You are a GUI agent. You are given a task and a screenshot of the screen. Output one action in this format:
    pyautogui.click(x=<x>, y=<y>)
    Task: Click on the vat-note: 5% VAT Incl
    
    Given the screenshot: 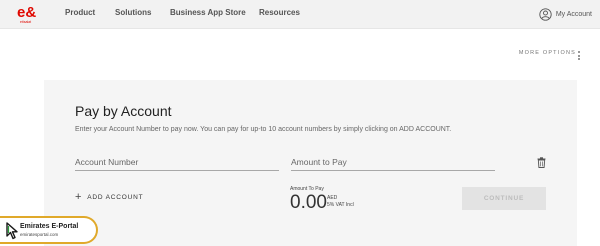 What is the action you would take?
    pyautogui.click(x=340, y=205)
    